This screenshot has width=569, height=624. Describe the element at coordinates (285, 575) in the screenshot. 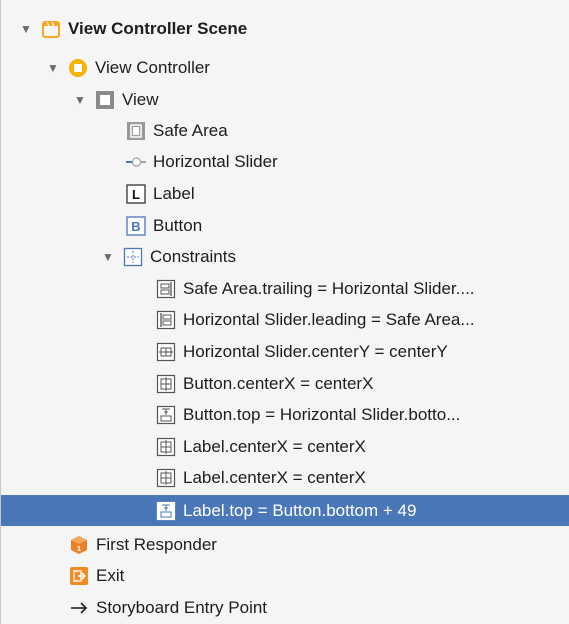

I see `outline-row-exit: Exit` at that location.